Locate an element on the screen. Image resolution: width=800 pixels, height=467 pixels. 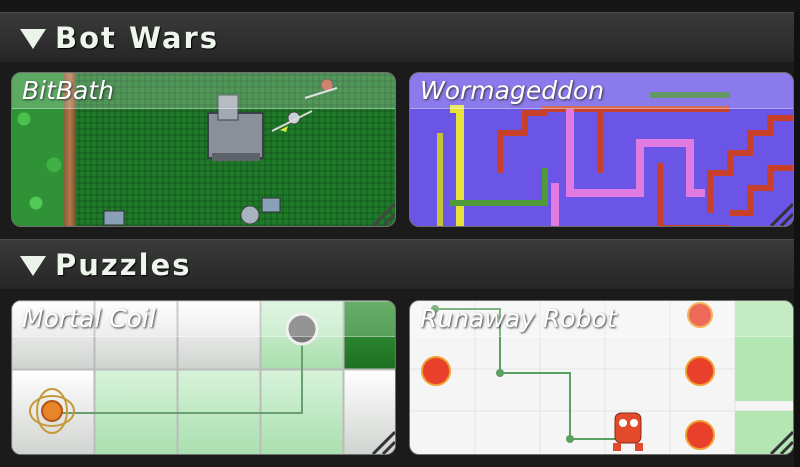
top-strip is located at coordinates (400, 6).